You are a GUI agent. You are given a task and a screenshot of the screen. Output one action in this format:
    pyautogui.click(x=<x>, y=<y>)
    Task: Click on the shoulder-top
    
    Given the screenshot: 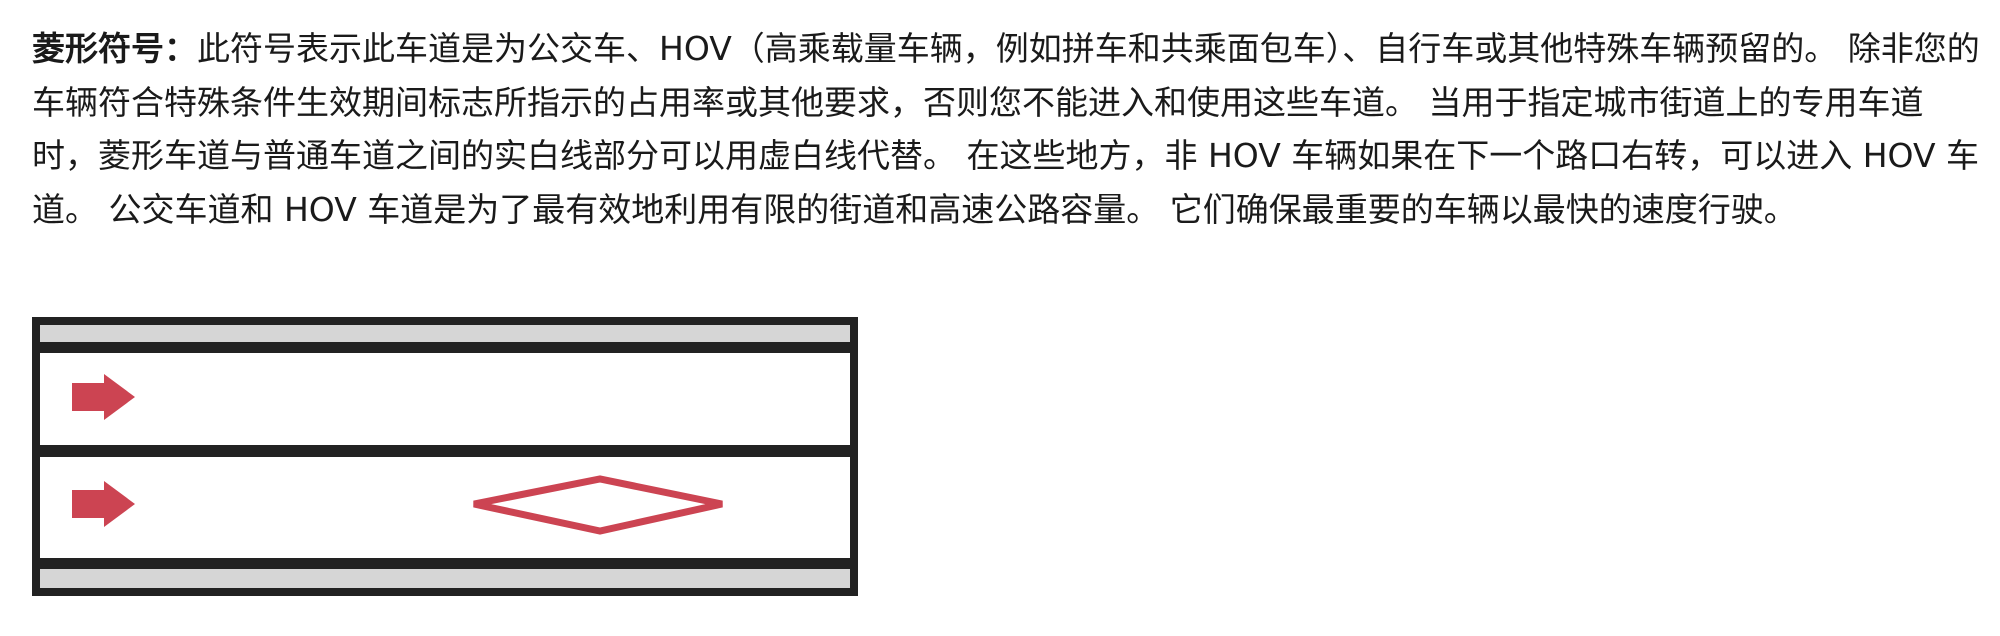 What is the action you would take?
    pyautogui.click(x=445, y=333)
    